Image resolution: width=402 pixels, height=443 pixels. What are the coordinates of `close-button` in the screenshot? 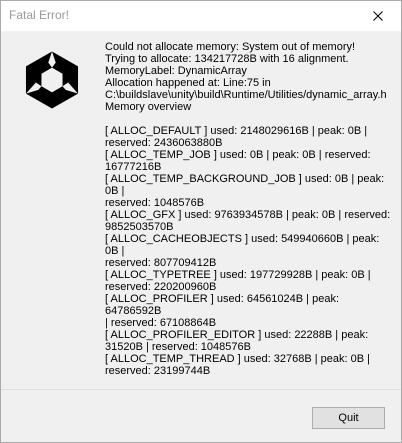 It's located at (378, 16).